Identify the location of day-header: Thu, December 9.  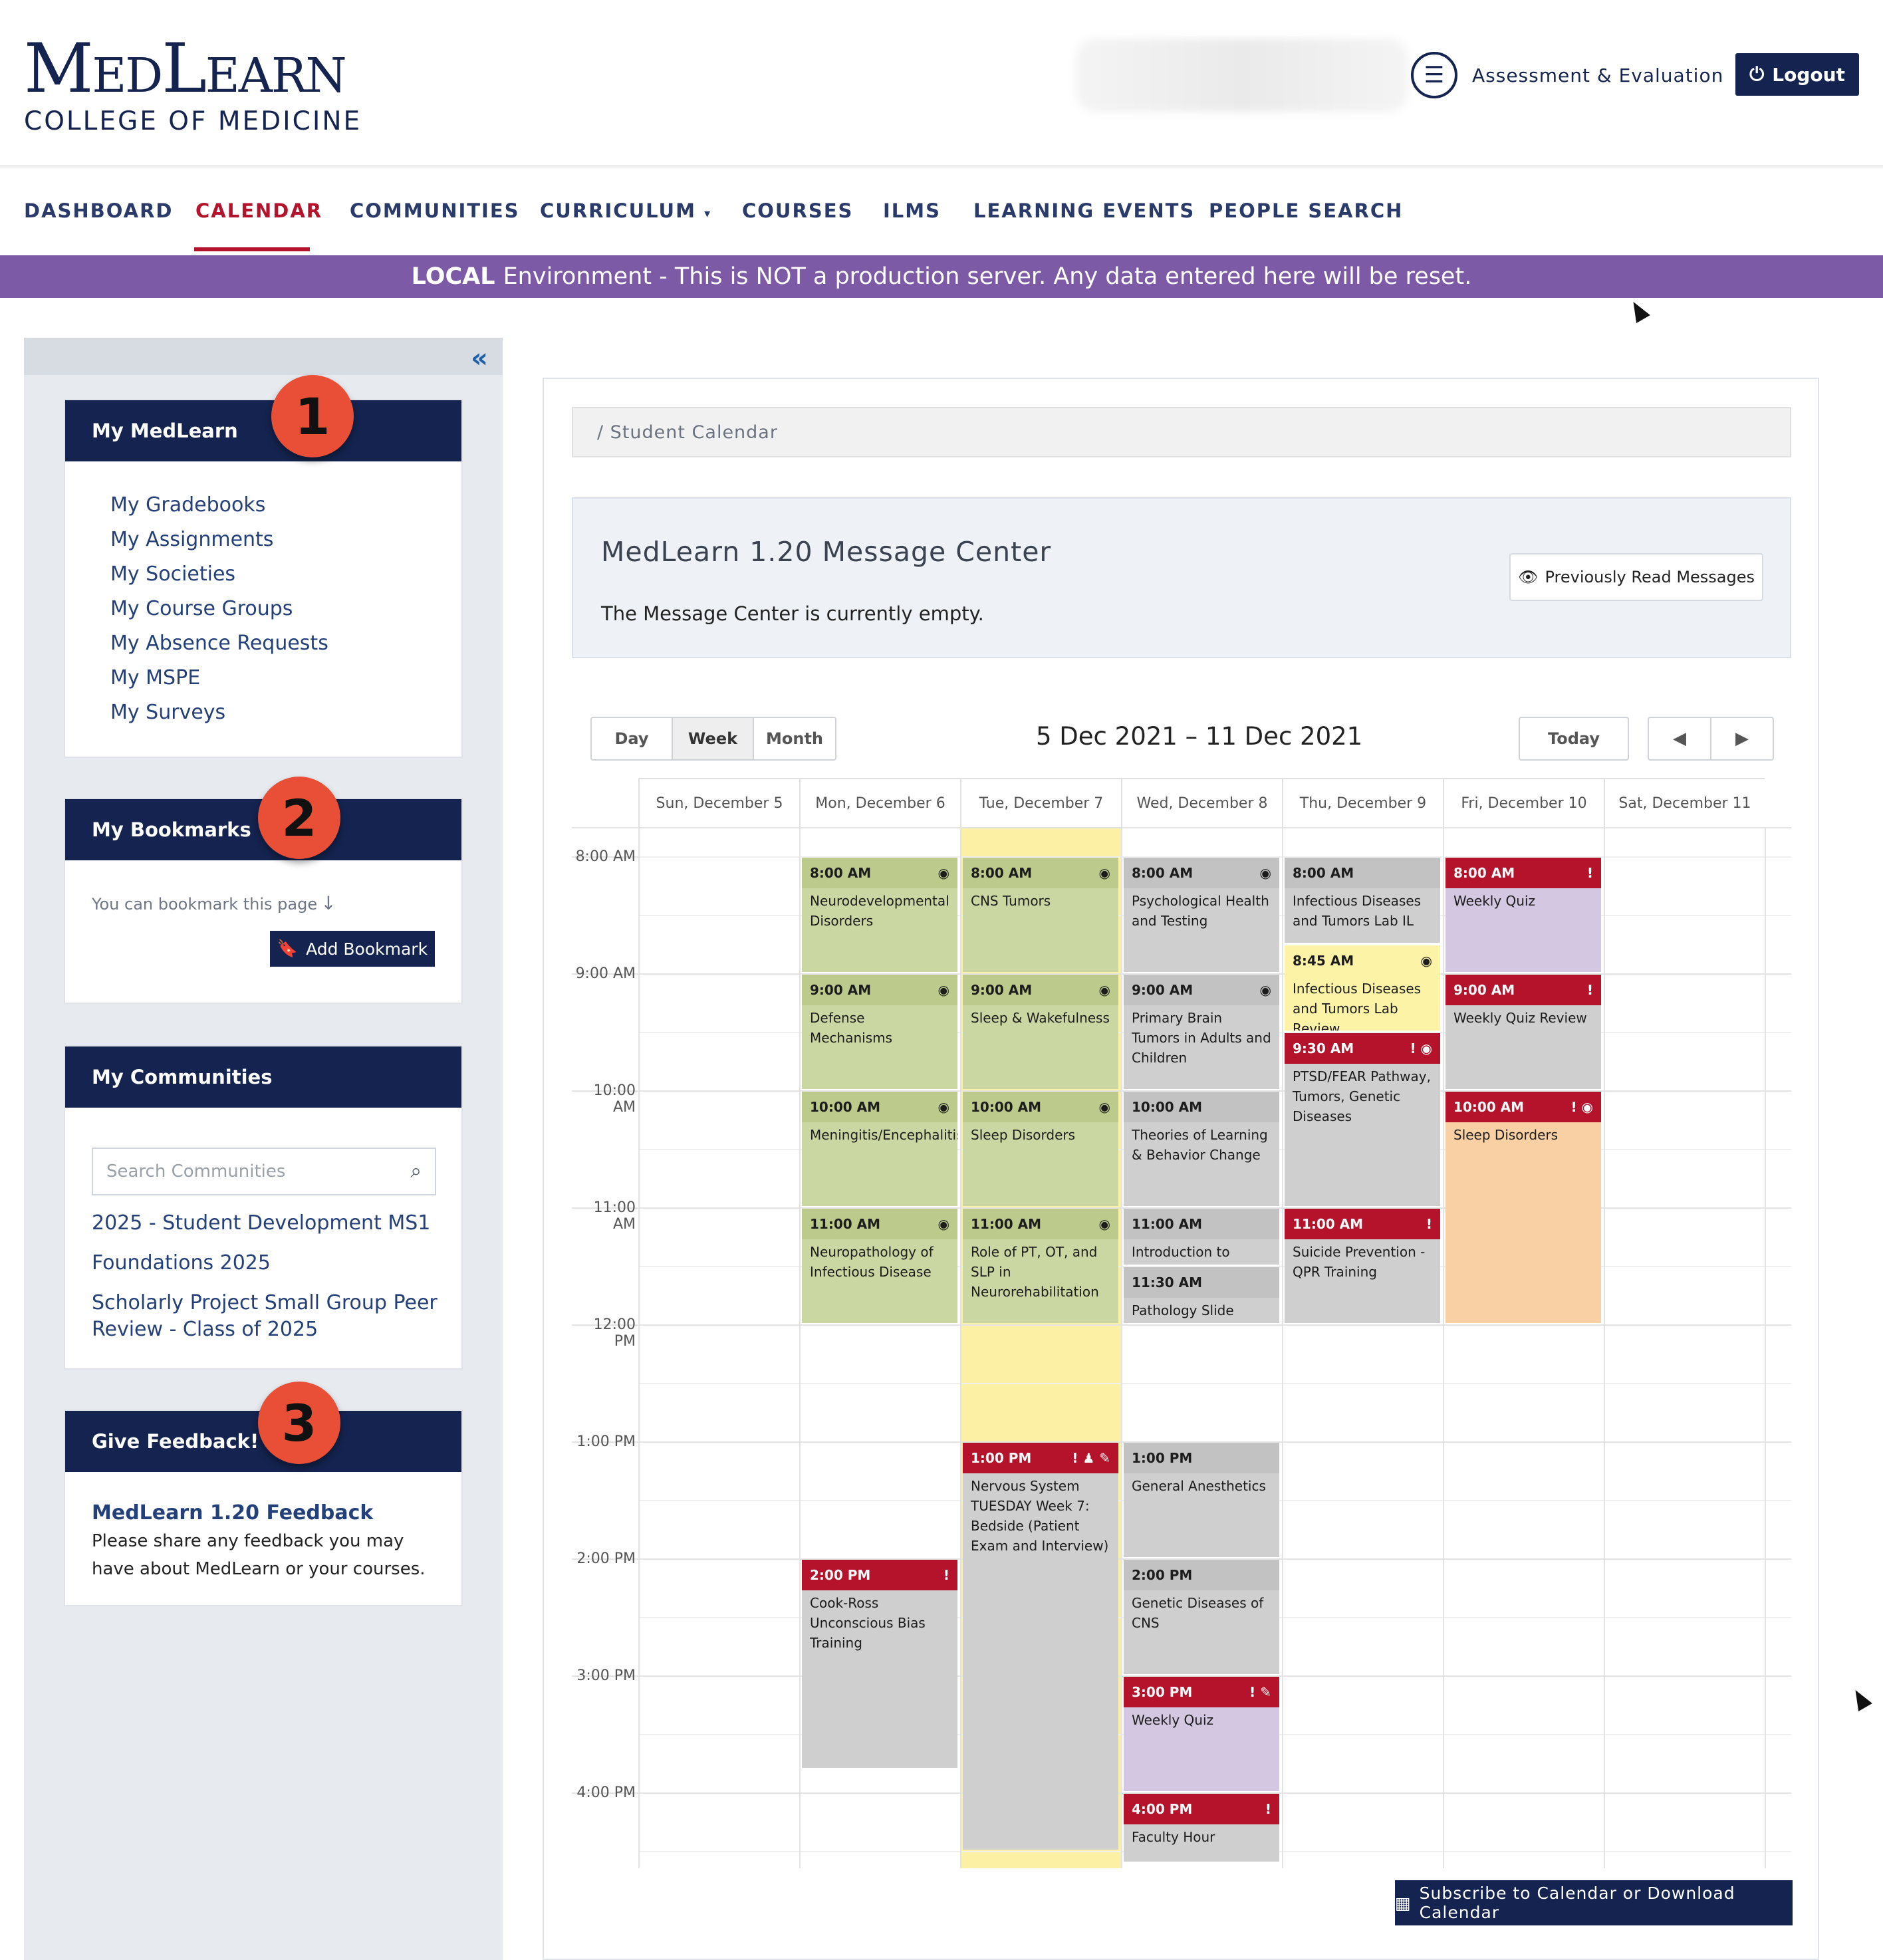
(1362, 802).